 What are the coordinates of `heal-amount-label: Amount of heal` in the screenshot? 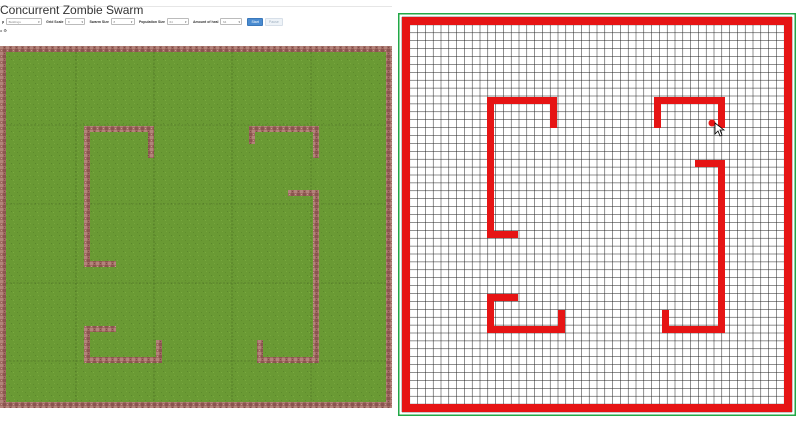 It's located at (206, 21).